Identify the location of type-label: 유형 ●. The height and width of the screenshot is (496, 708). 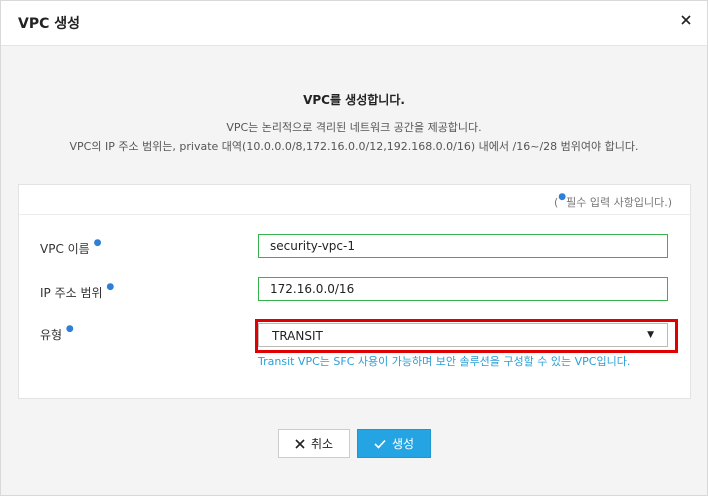
(57, 333).